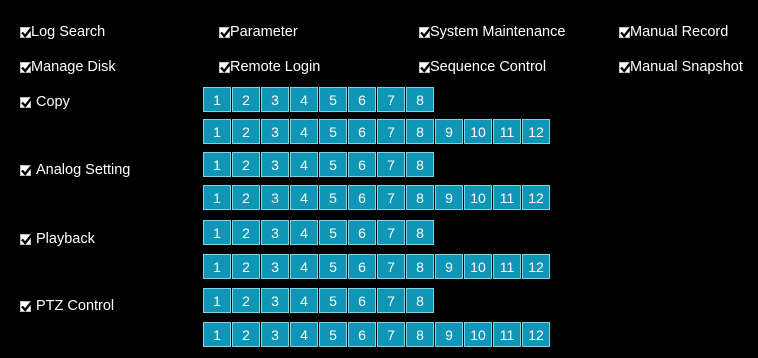  What do you see at coordinates (62, 32) in the screenshot?
I see `perm-log-search: Log Search` at bounding box center [62, 32].